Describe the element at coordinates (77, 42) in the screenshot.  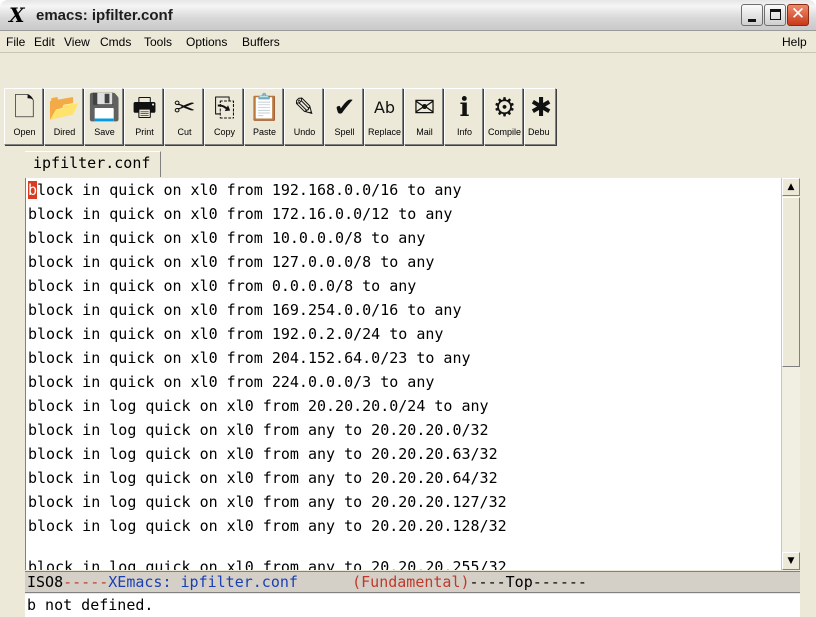
I see `menu-view: View` at that location.